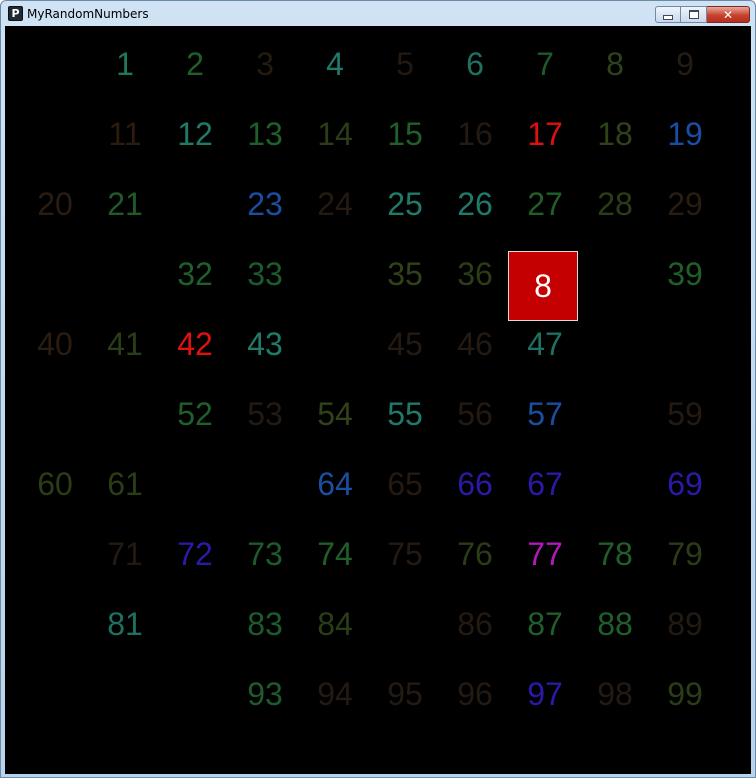 This screenshot has height=778, width=756. Describe the element at coordinates (55, 484) in the screenshot. I see `number-cell: 60` at that location.